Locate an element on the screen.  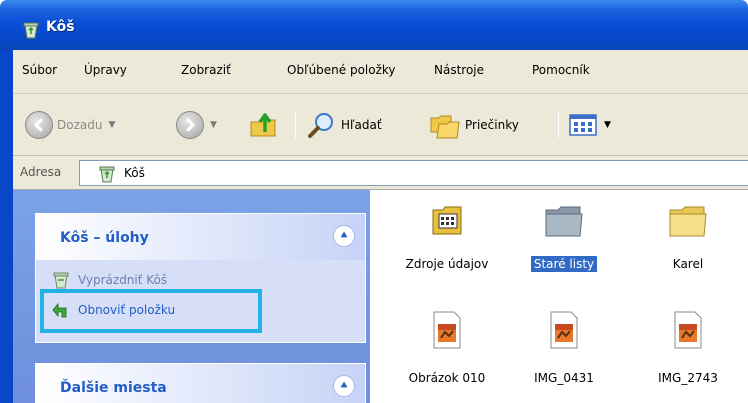
back-arrow-icon is located at coordinates (39, 125).